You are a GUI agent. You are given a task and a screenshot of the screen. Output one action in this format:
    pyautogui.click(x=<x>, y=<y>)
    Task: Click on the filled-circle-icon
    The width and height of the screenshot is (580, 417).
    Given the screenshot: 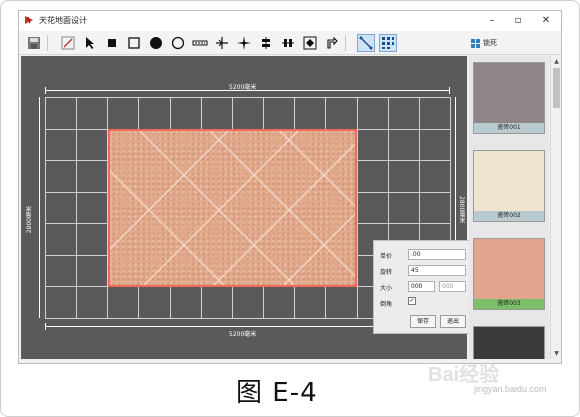 What is the action you would take?
    pyautogui.click(x=156, y=43)
    